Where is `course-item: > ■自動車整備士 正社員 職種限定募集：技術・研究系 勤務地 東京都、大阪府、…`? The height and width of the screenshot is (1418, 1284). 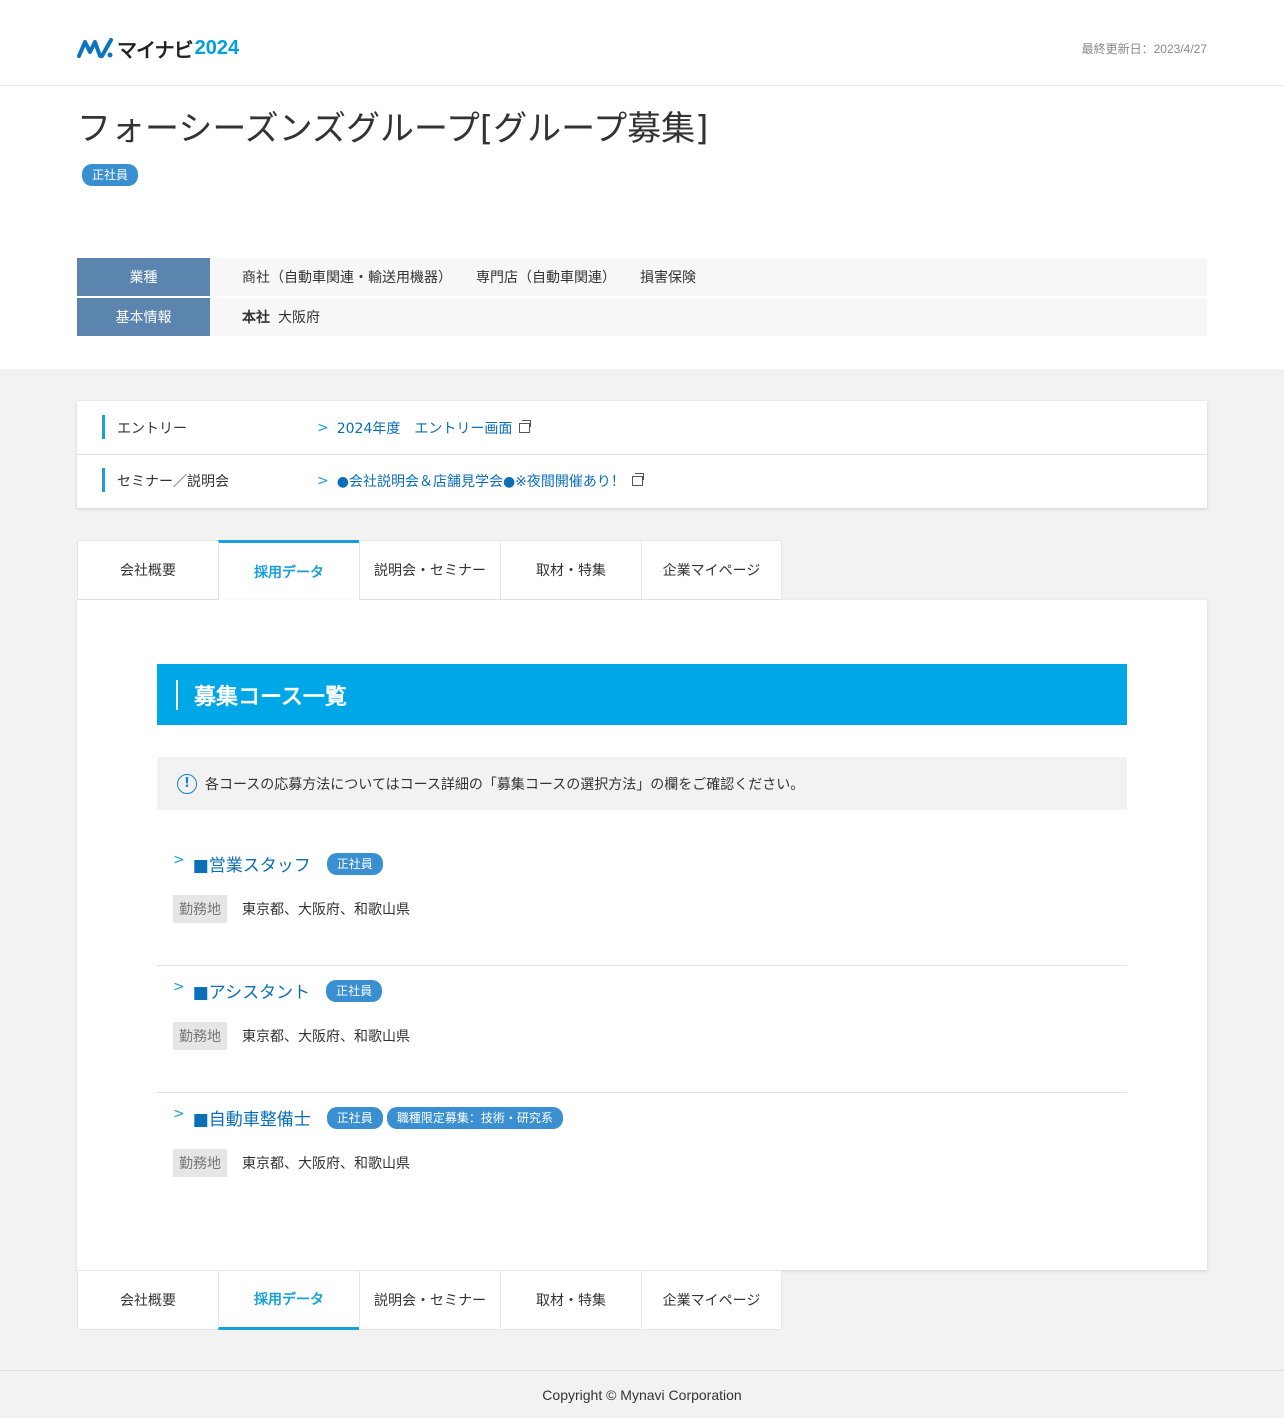
course-item: > ■自動車整備士 正社員 職種限定募集：技術・研究系 勤務地 東京都、大阪府、… is located at coordinates (642, 1156).